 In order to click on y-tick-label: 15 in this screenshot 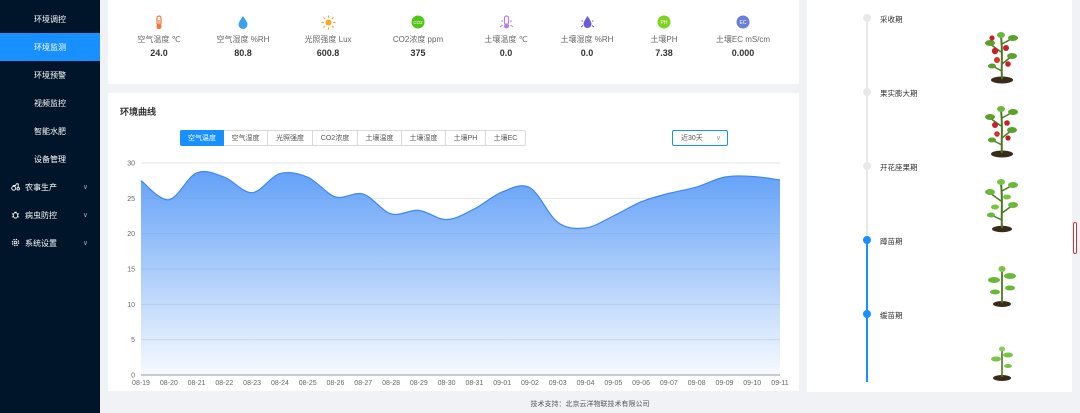, I will do `click(131, 270)`.